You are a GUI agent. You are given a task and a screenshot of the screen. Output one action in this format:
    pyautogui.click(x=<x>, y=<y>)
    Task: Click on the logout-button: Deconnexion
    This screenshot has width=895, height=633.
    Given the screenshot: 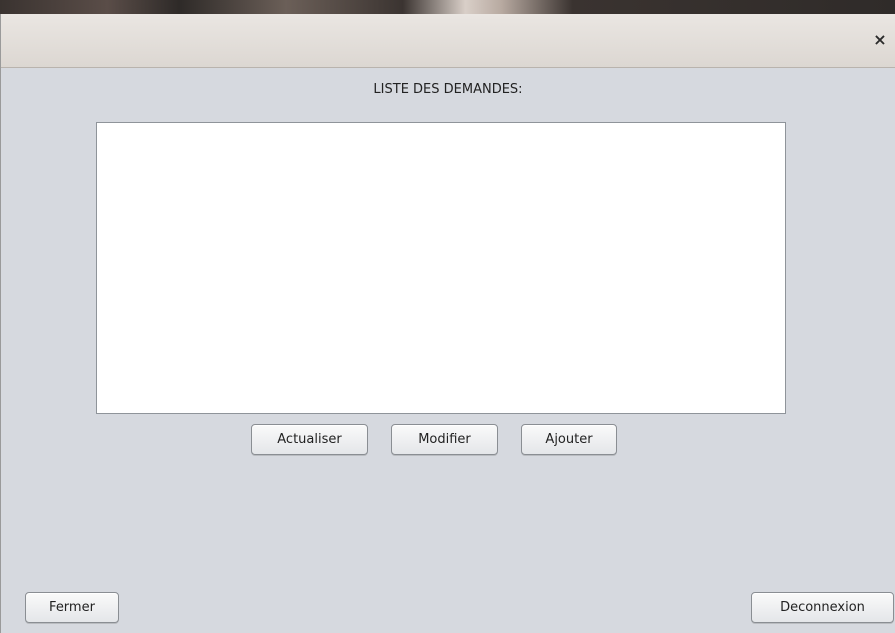 What is the action you would take?
    pyautogui.click(x=822, y=607)
    